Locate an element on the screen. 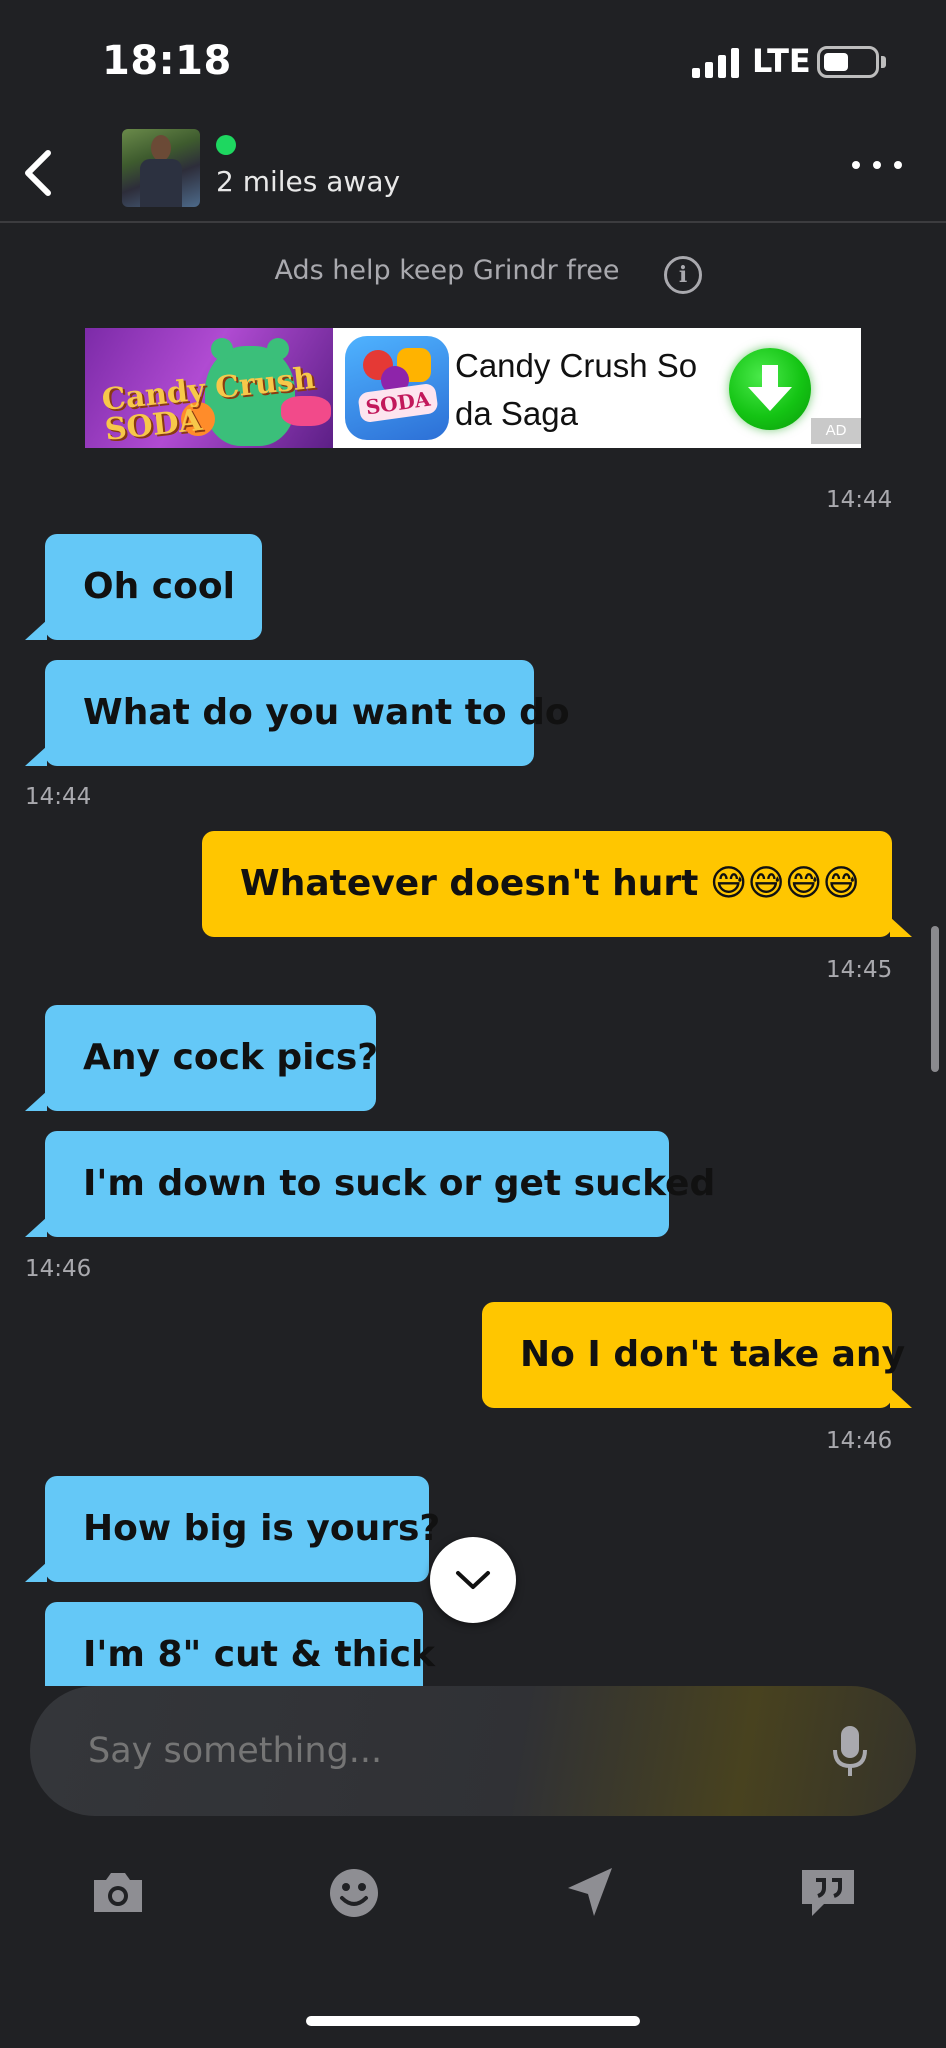  incoming-message: How big is yours? is located at coordinates (242, 1529).